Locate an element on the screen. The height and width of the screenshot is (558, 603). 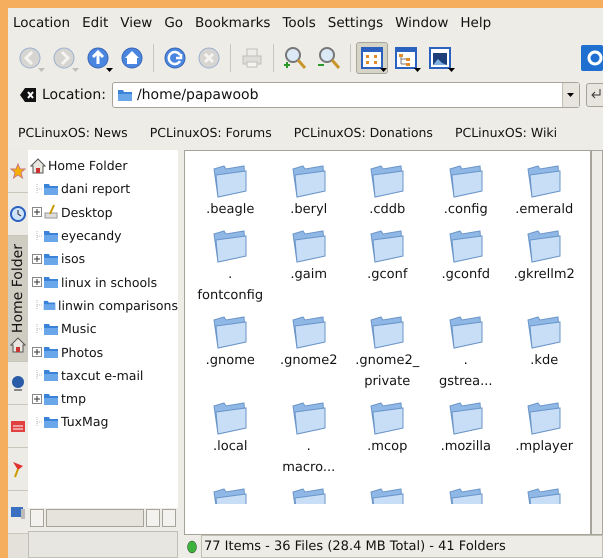
bookmark-link: PCLinuxOS: News is located at coordinates (73, 132).